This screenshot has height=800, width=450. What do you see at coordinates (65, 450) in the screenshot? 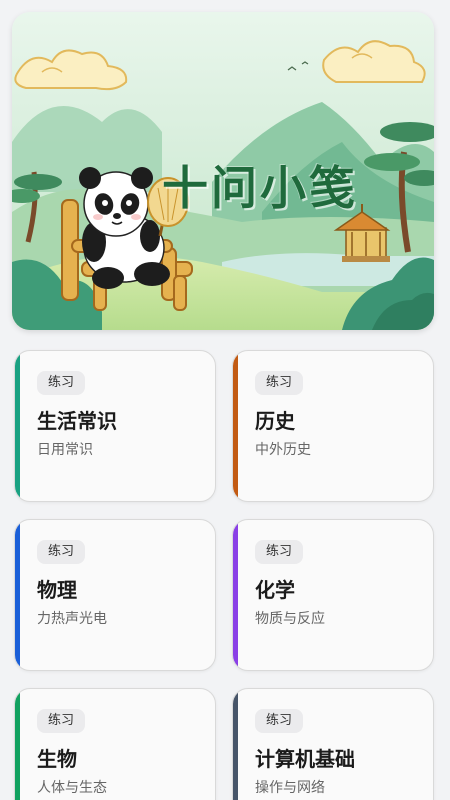
I see `card-subtitle: 日用常识` at bounding box center [65, 450].